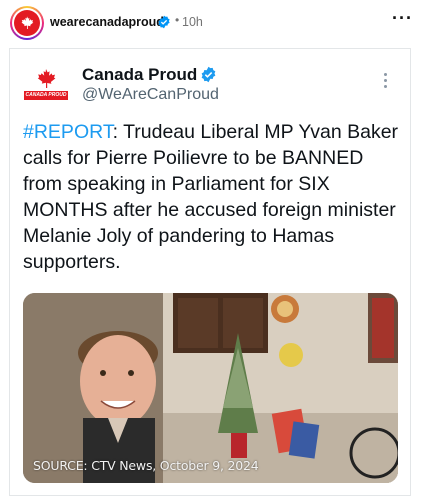 The image size is (423, 500). What do you see at coordinates (68, 132) in the screenshot?
I see `tweet-hashtag: #REPORT` at bounding box center [68, 132].